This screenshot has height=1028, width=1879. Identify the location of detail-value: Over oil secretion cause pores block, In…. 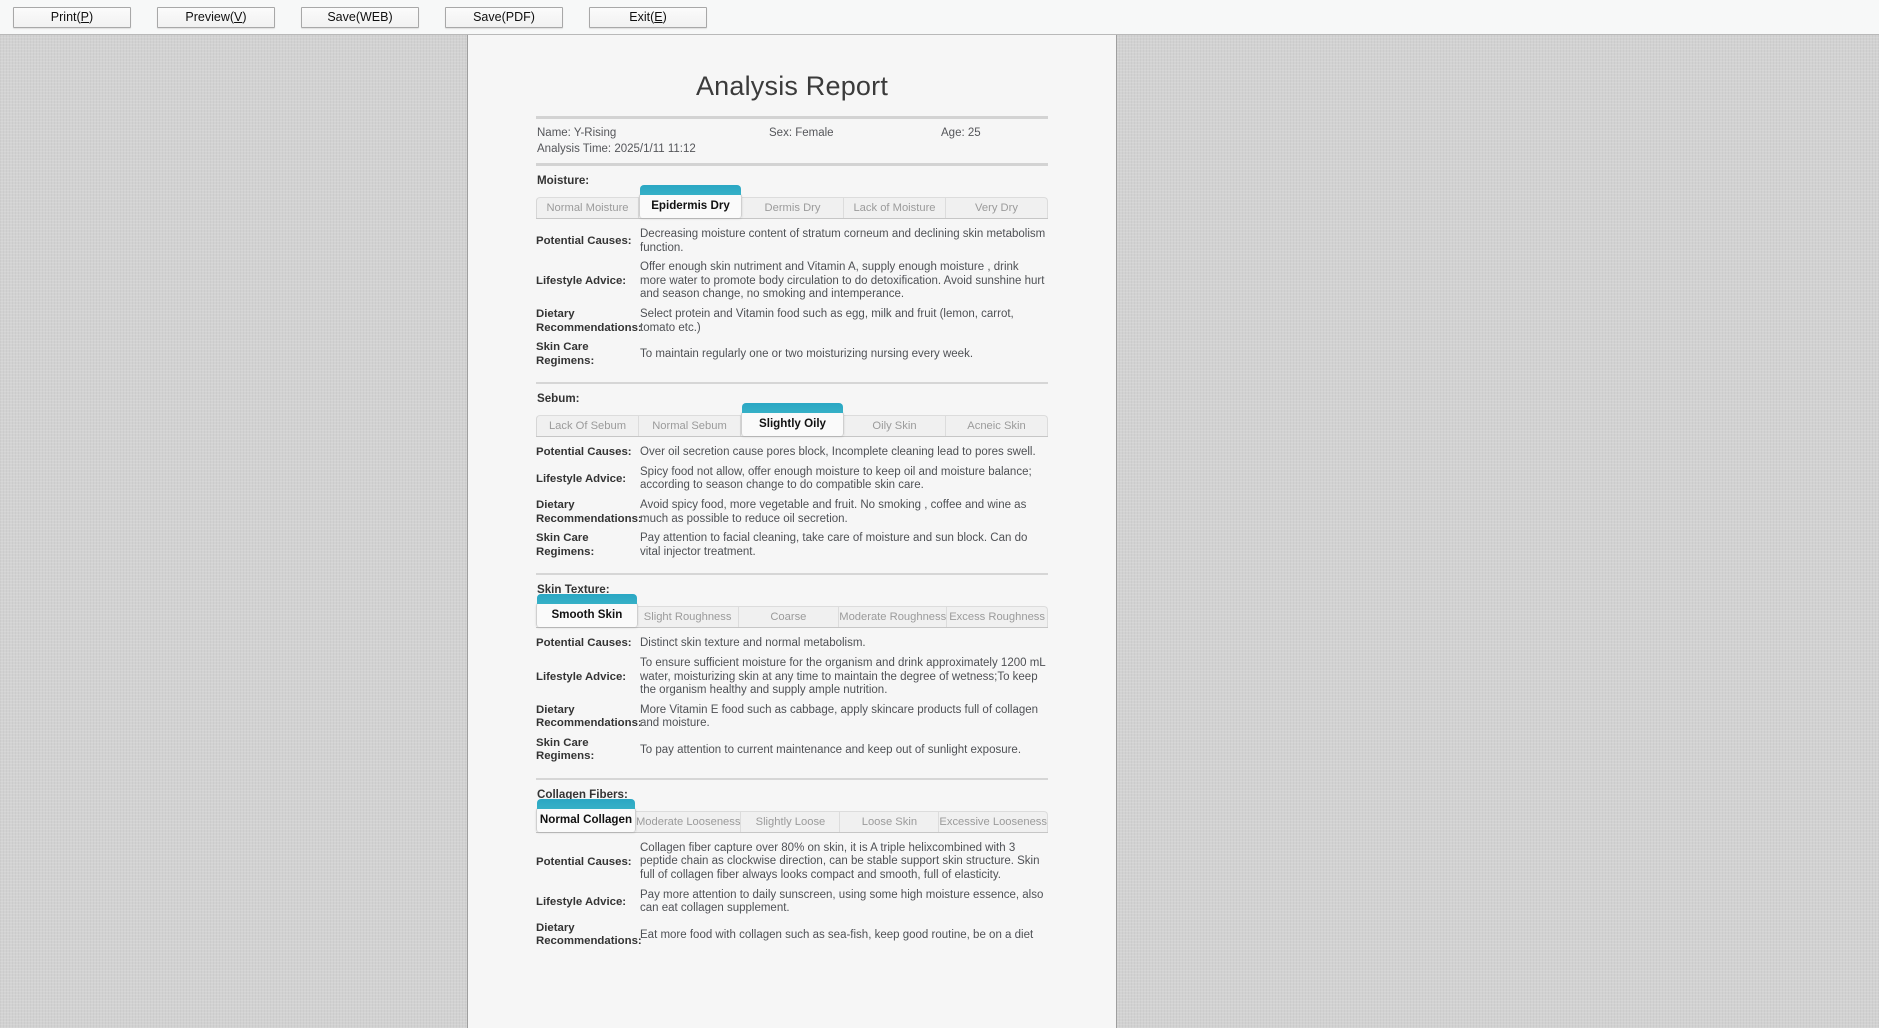
(838, 452).